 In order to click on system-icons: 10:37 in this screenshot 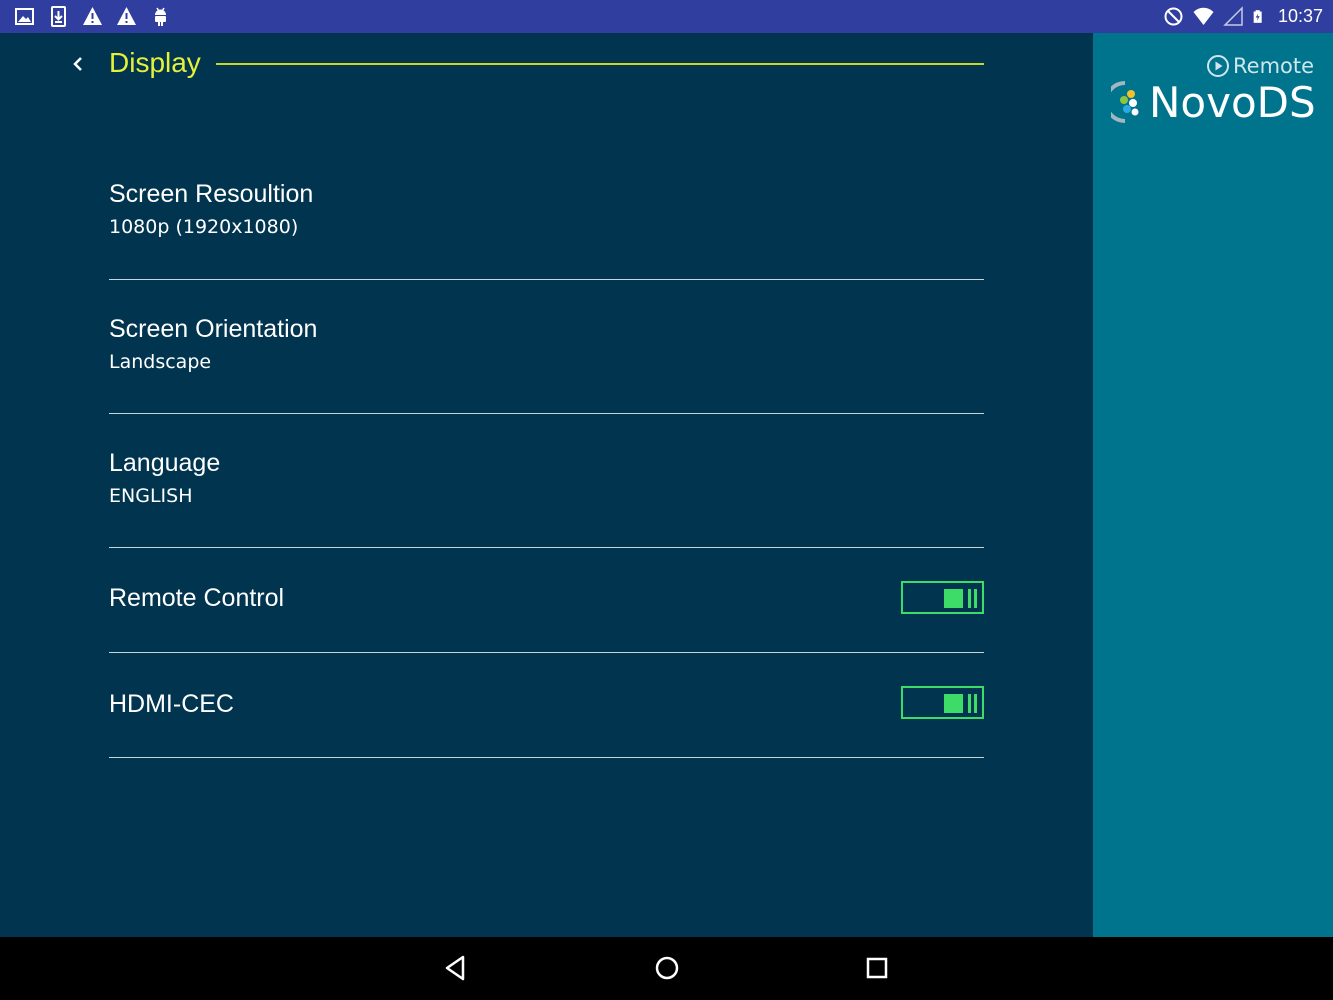, I will do `click(1243, 16)`.